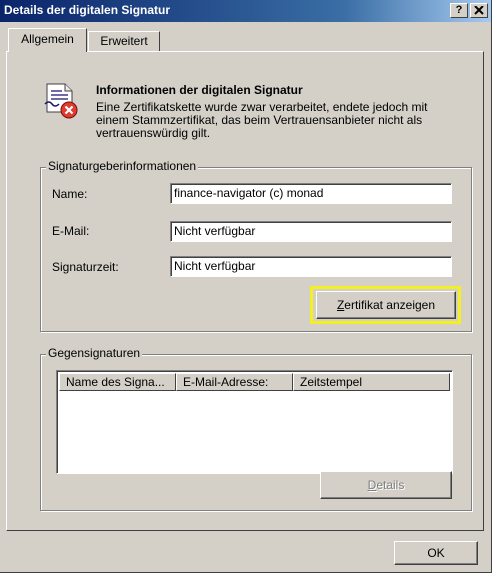  What do you see at coordinates (87, 10) in the screenshot?
I see `window-title: Details der digitalen Signatur` at bounding box center [87, 10].